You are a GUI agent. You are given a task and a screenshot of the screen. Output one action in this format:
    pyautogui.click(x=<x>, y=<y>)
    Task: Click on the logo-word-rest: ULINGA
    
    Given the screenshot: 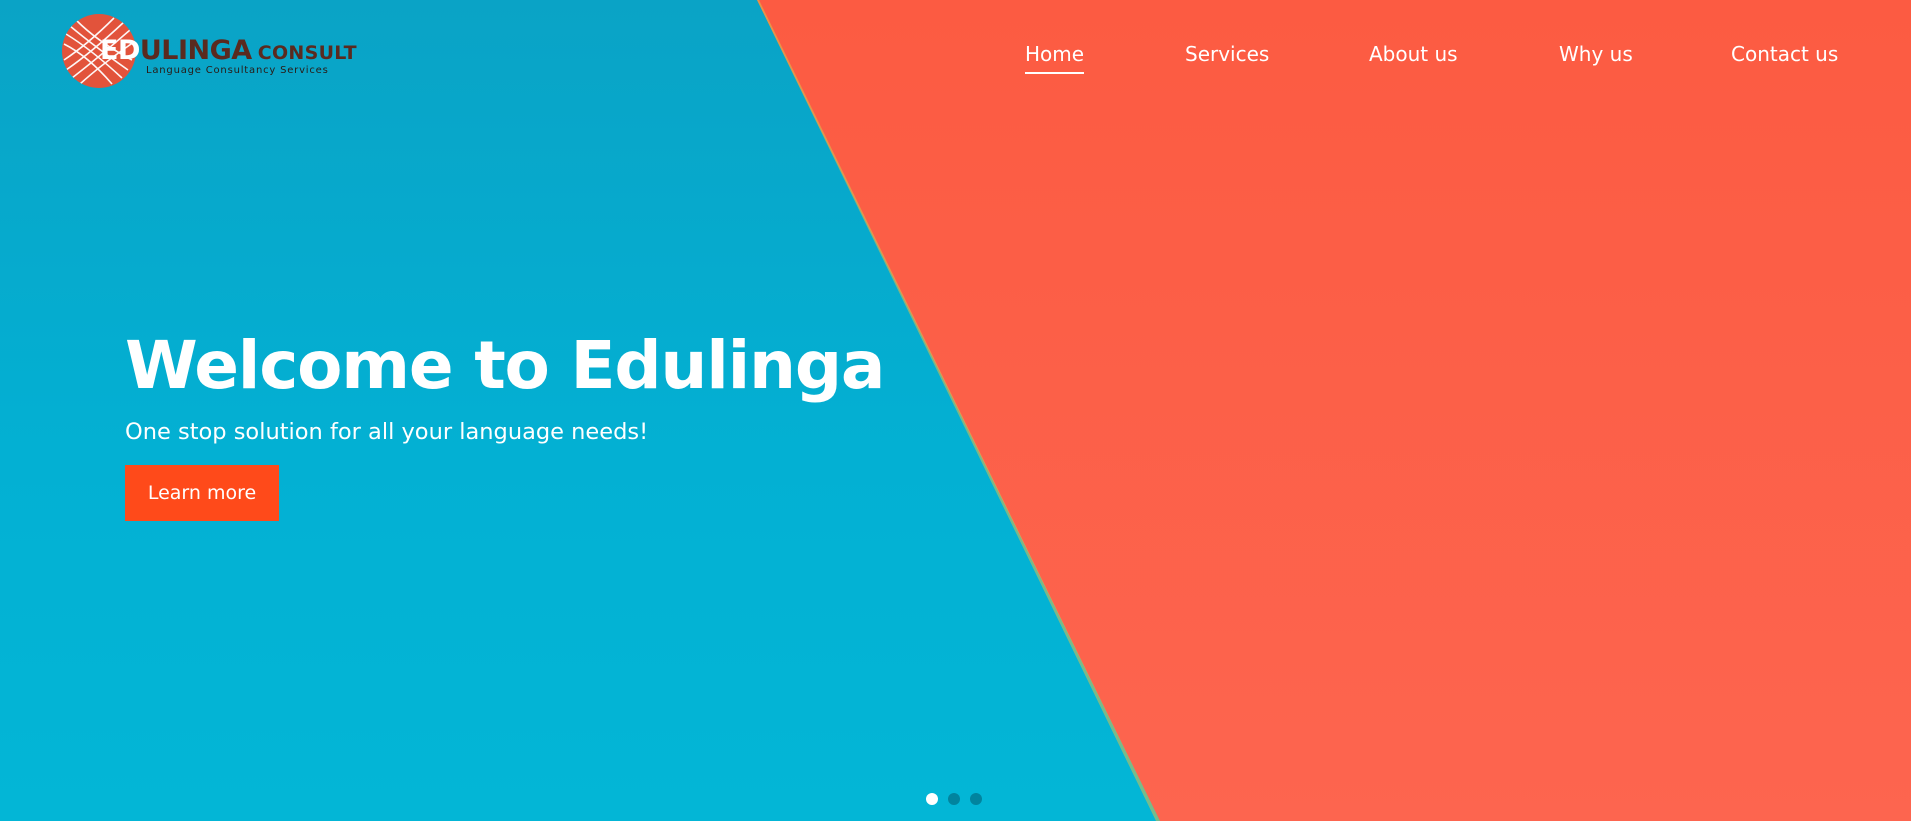 What is the action you would take?
    pyautogui.click(x=195, y=50)
    